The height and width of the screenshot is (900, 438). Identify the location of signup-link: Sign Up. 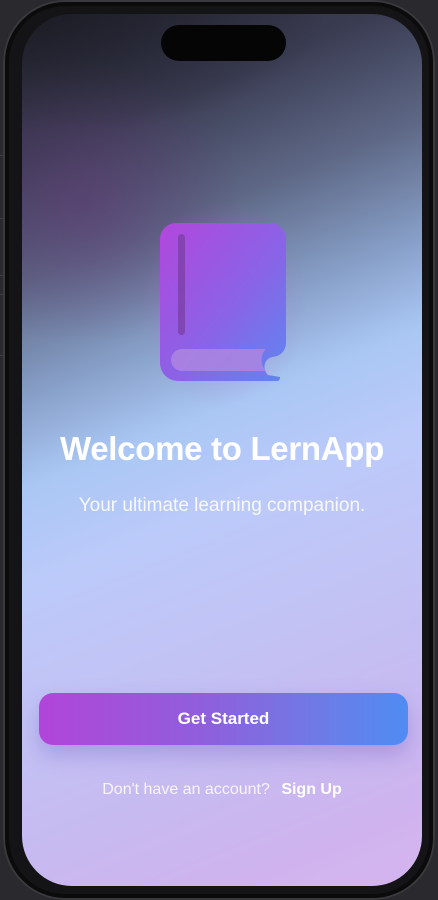
(311, 789).